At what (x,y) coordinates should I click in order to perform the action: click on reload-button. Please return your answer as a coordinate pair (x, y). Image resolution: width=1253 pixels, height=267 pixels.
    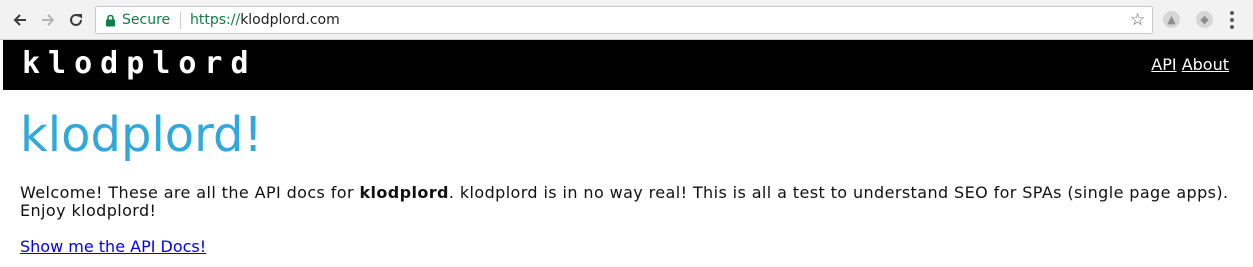
    Looking at the image, I should click on (76, 20).